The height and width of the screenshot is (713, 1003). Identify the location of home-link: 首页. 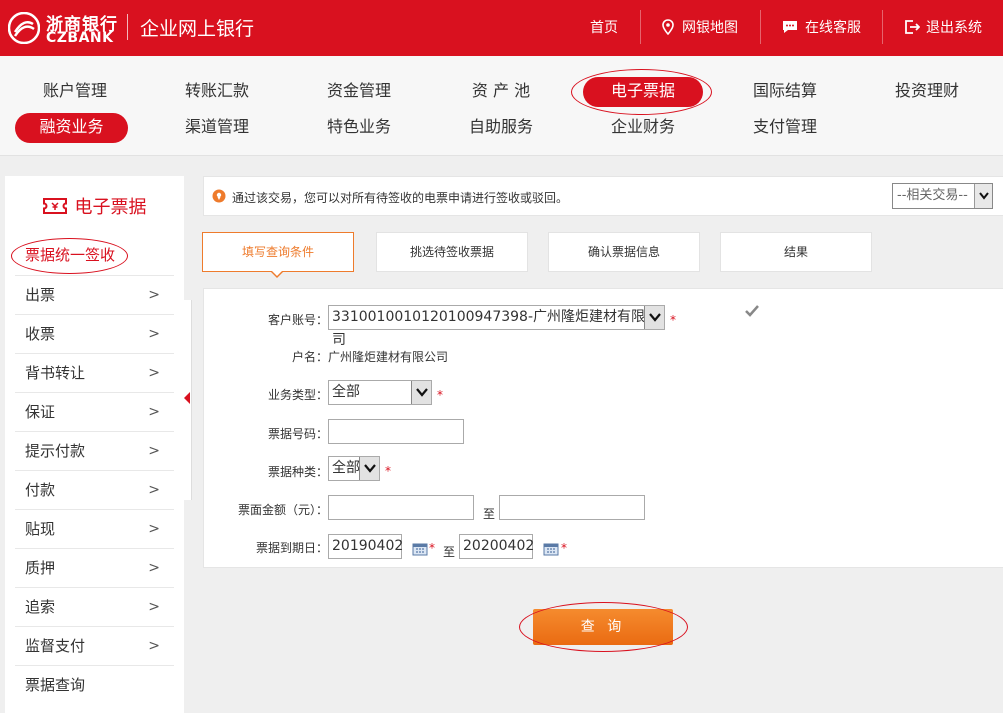
(604, 27).